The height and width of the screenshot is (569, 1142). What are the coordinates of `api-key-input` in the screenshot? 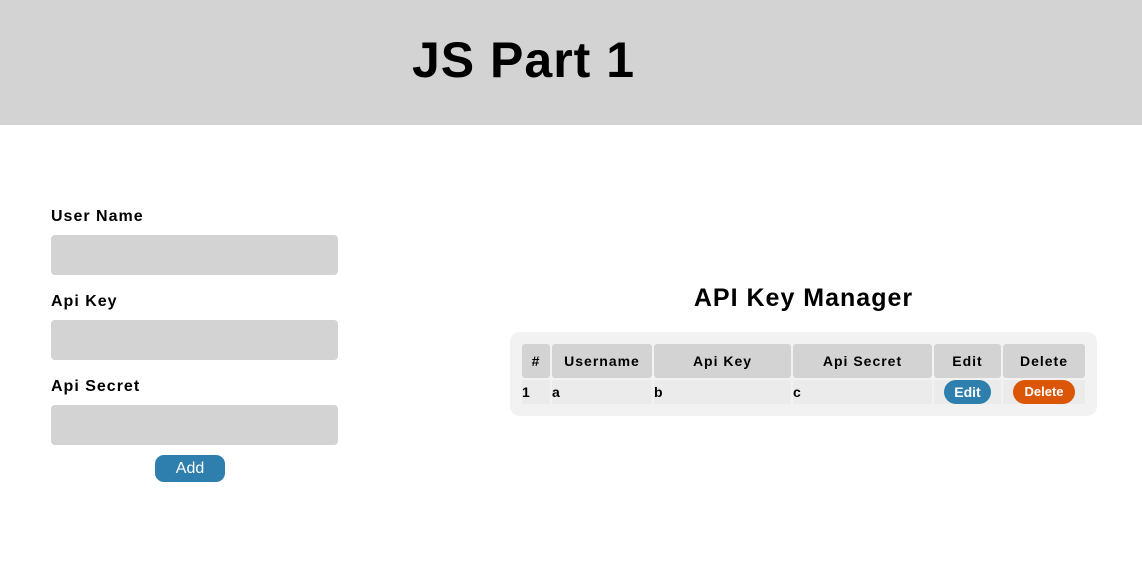 It's located at (194, 340).